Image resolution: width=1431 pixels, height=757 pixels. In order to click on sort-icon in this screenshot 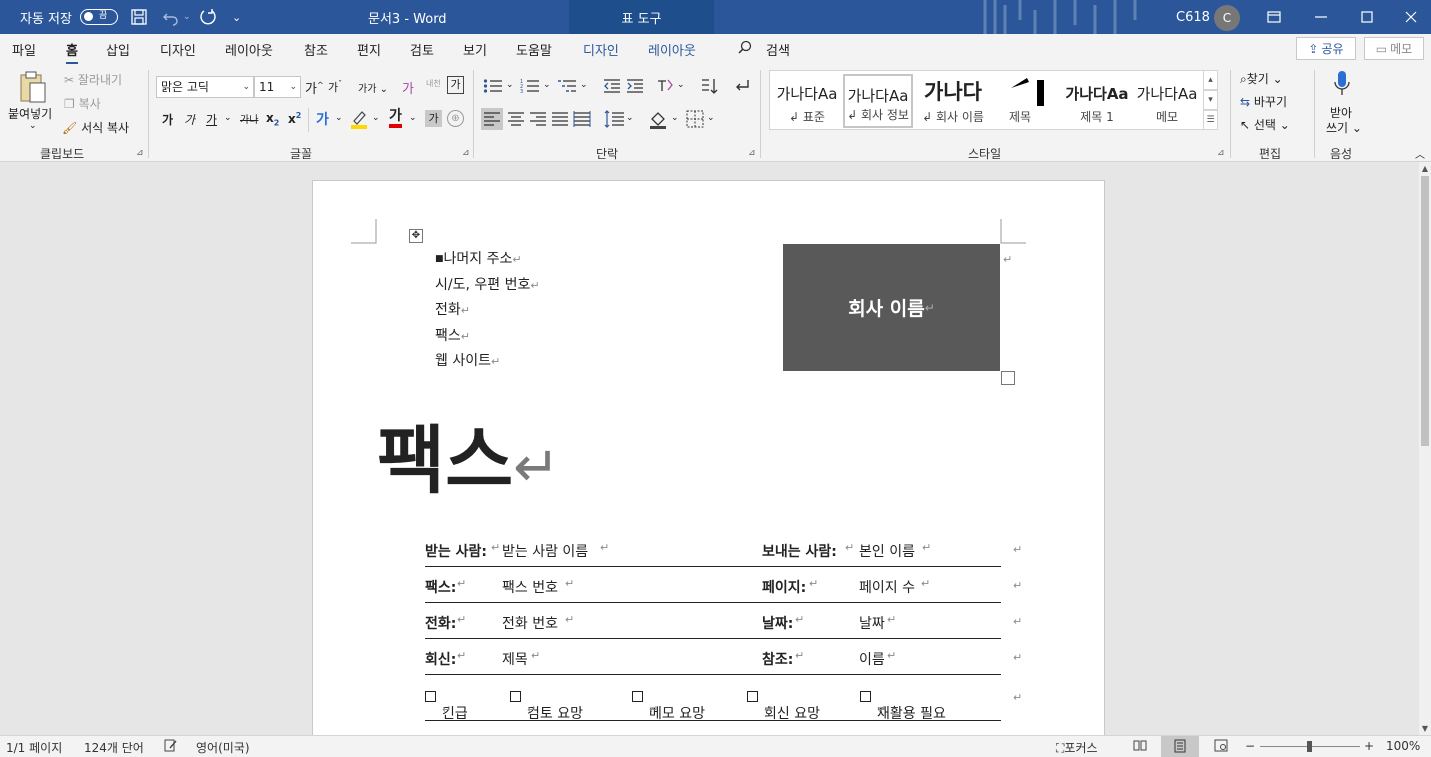, I will do `click(709, 87)`.